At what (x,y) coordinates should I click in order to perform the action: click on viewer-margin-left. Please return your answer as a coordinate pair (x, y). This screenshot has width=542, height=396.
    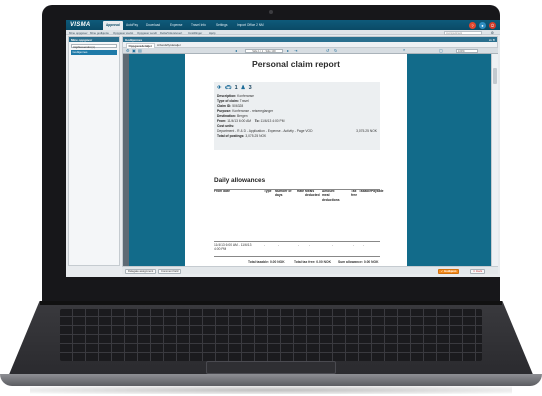
    Looking at the image, I should click on (157, 160).